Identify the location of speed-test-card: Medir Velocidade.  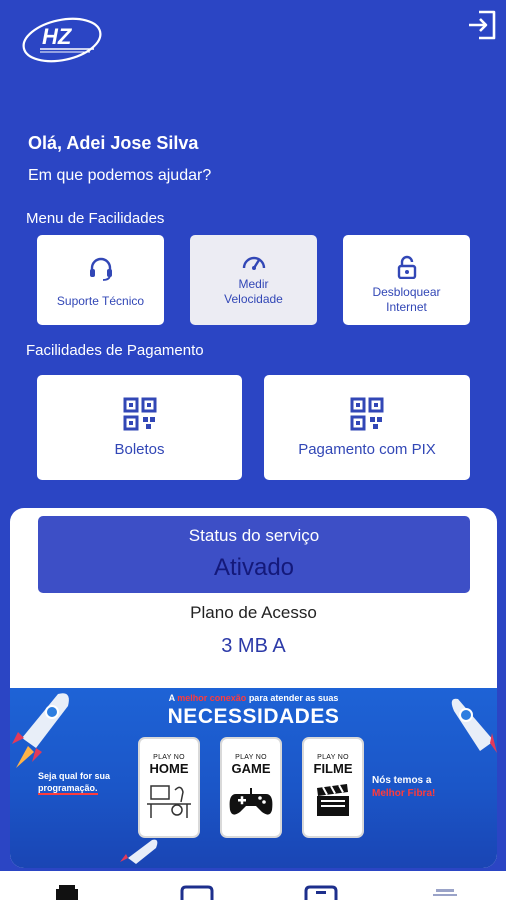
(253, 280).